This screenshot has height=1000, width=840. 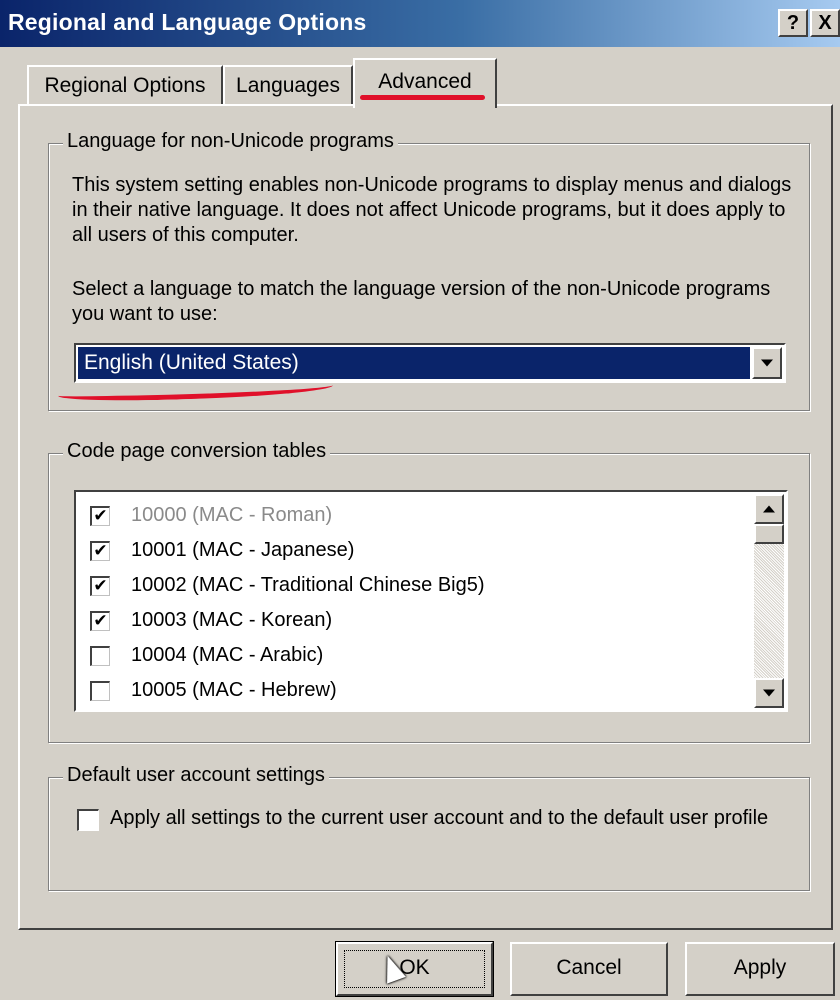 I want to click on close-button: X, so click(x=825, y=23).